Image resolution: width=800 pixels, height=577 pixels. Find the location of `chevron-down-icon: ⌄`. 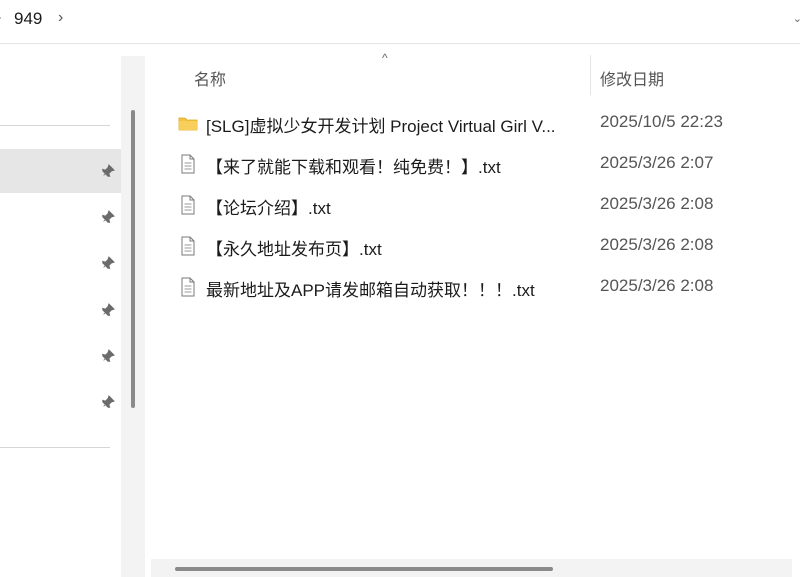

chevron-down-icon: ⌄ is located at coordinates (796, 18).